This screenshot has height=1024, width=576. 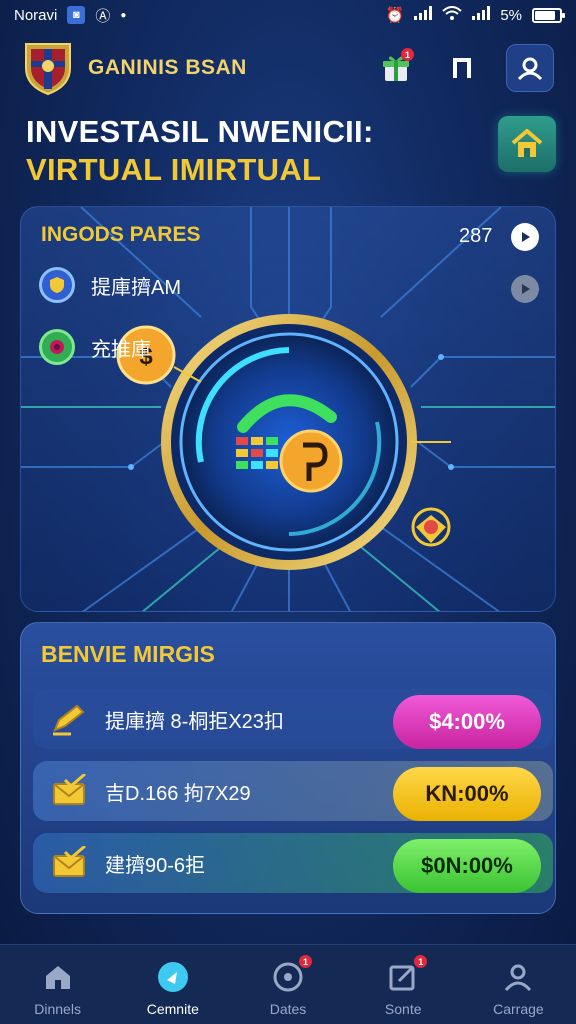 I want to click on profile-button, so click(x=530, y=68).